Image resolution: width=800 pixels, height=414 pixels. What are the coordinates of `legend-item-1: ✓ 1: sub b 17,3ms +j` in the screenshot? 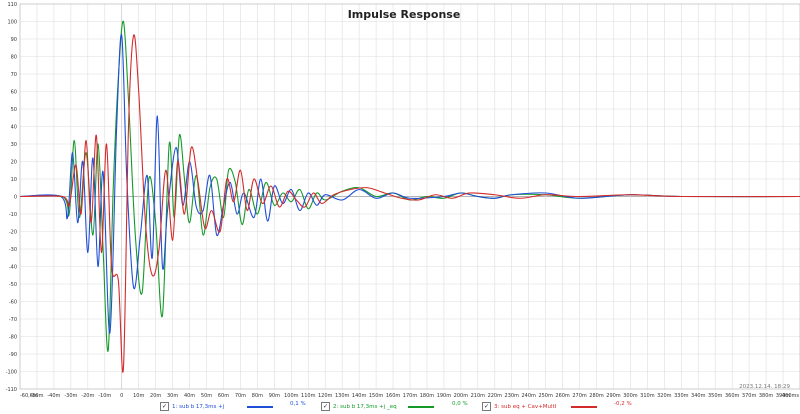 It's located at (192, 406).